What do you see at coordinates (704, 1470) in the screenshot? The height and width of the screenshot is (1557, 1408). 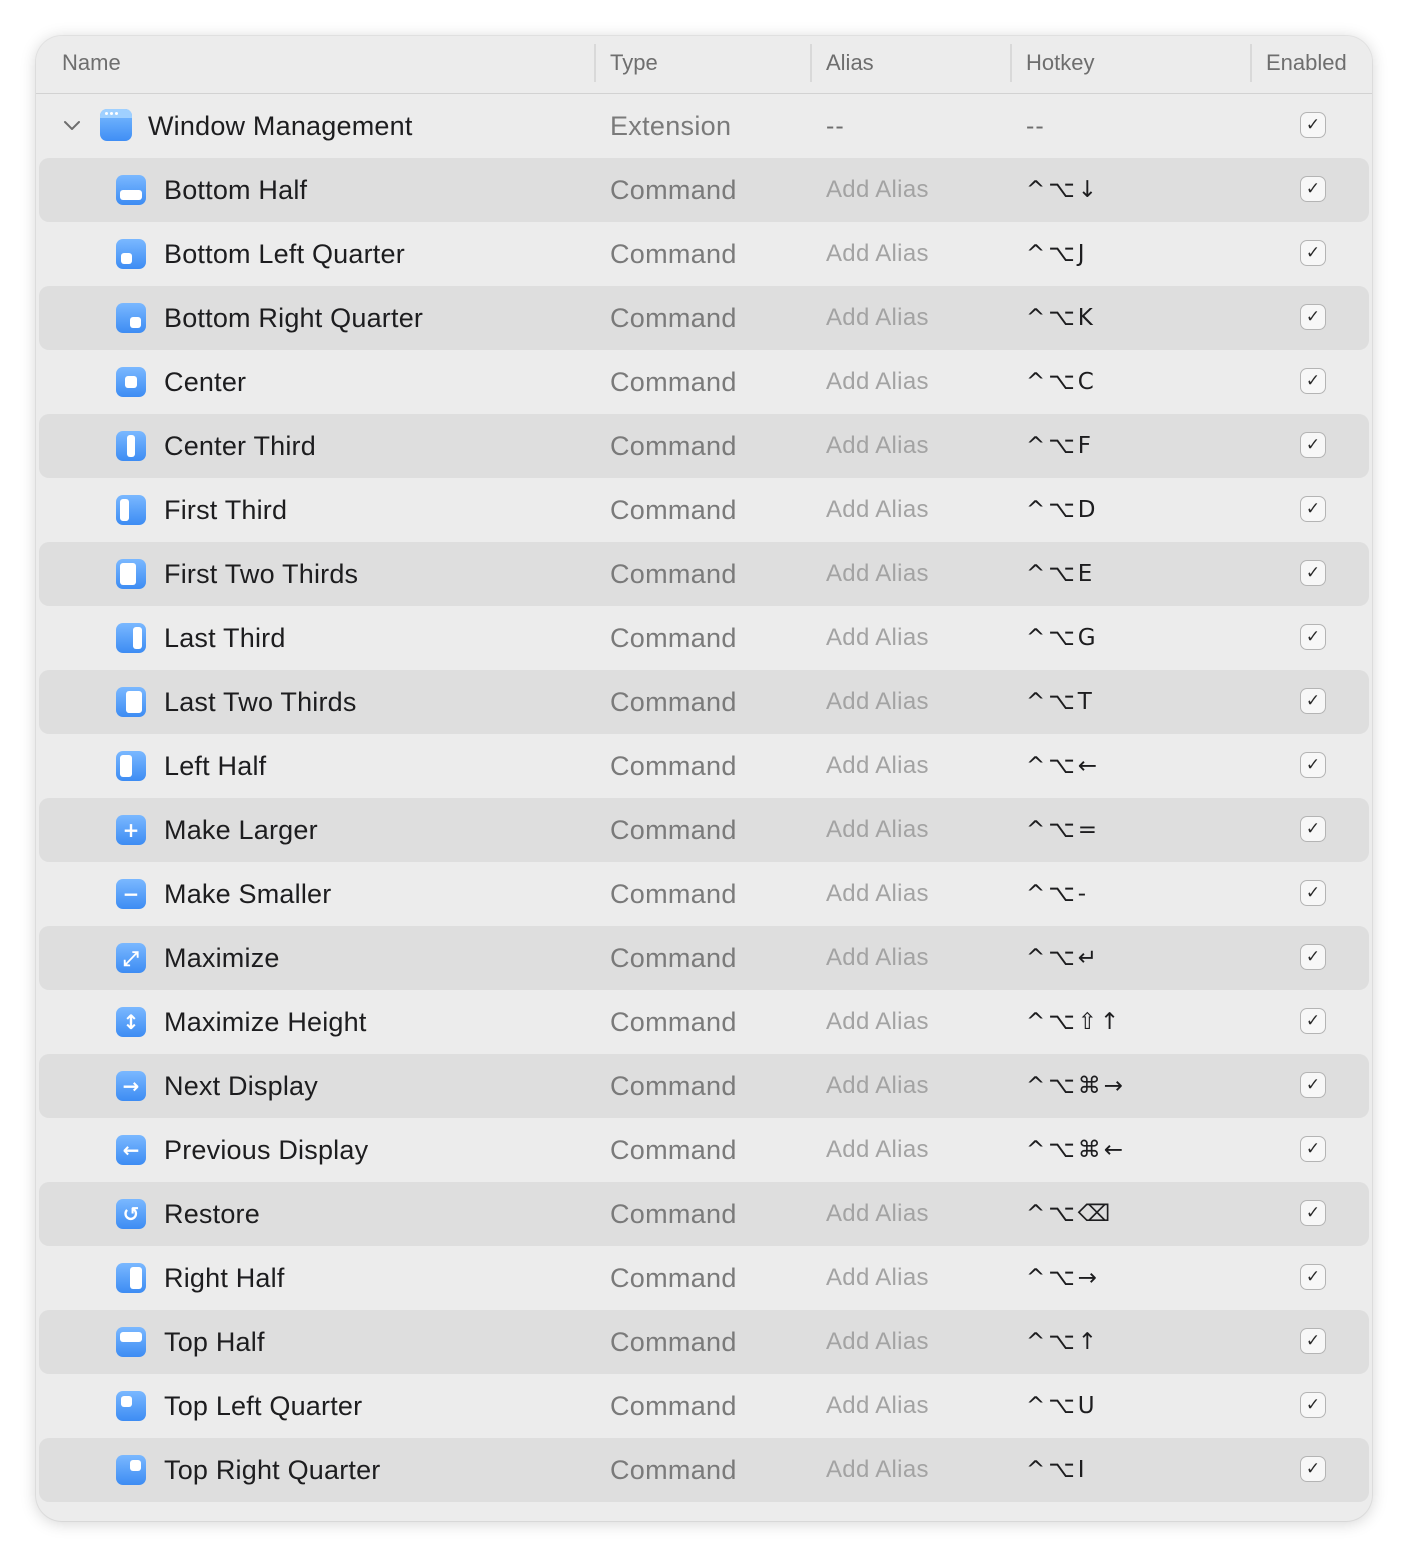 I see `table-row: Top Right Quarter Command Add Alias ^⌥I ✓` at bounding box center [704, 1470].